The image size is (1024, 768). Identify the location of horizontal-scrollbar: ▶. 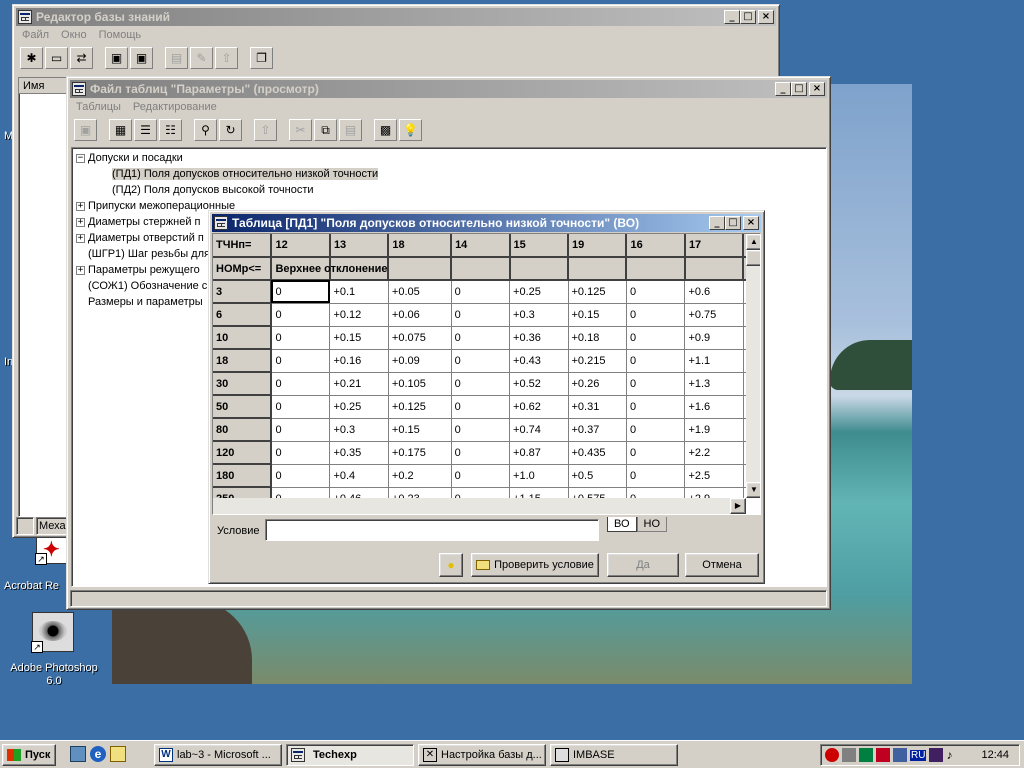
(479, 506).